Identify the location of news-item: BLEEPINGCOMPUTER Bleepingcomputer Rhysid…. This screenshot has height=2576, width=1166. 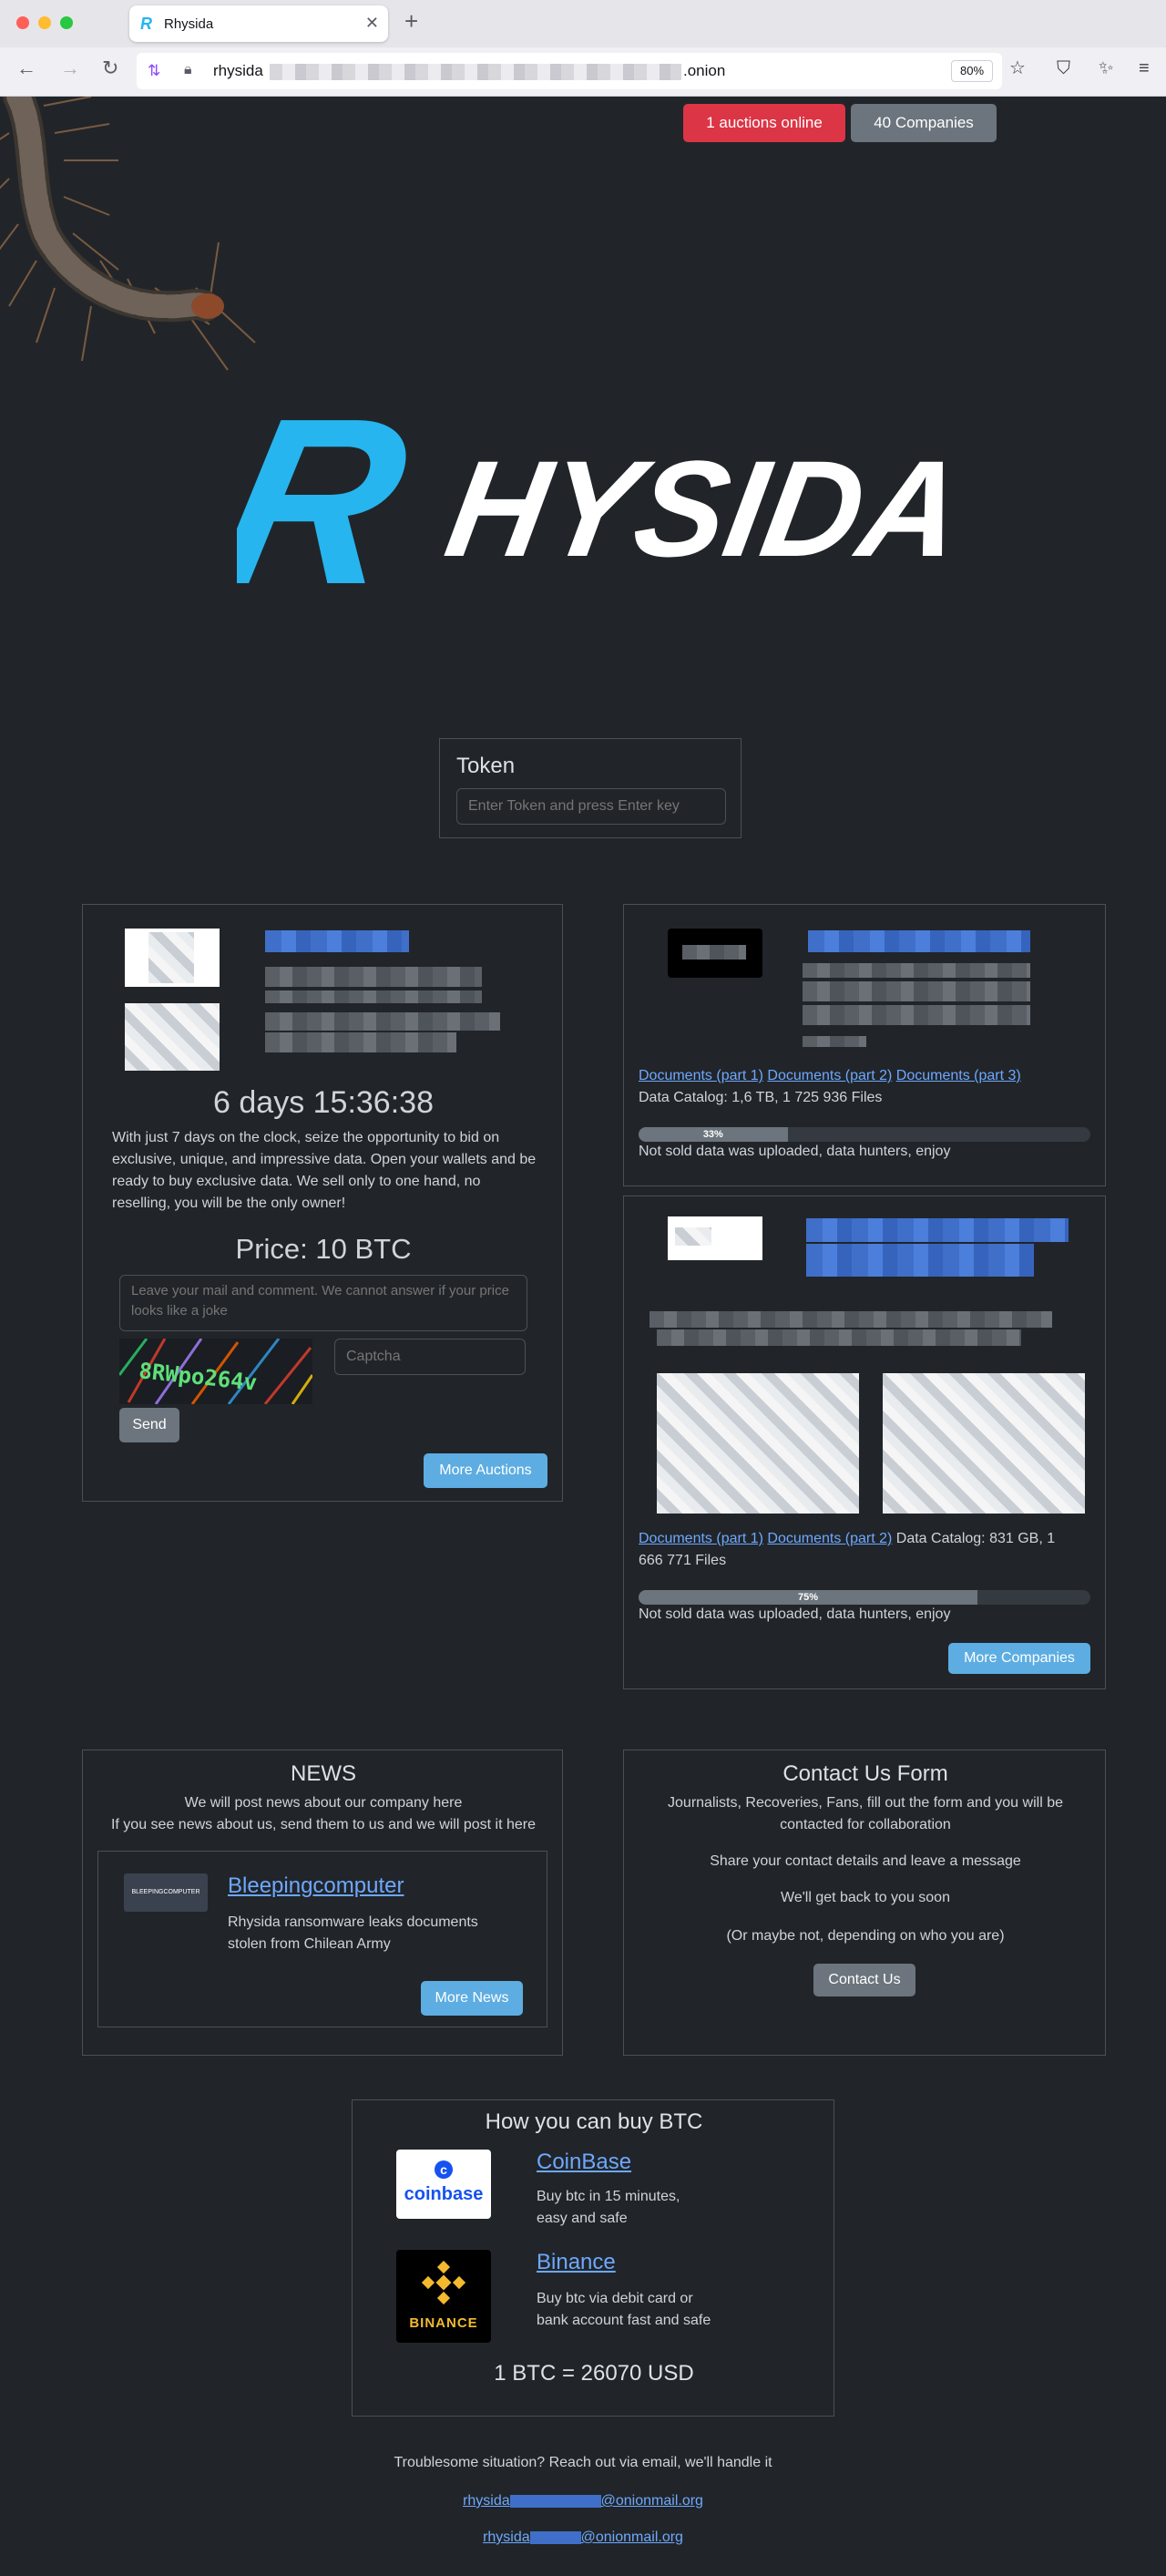
(322, 1939).